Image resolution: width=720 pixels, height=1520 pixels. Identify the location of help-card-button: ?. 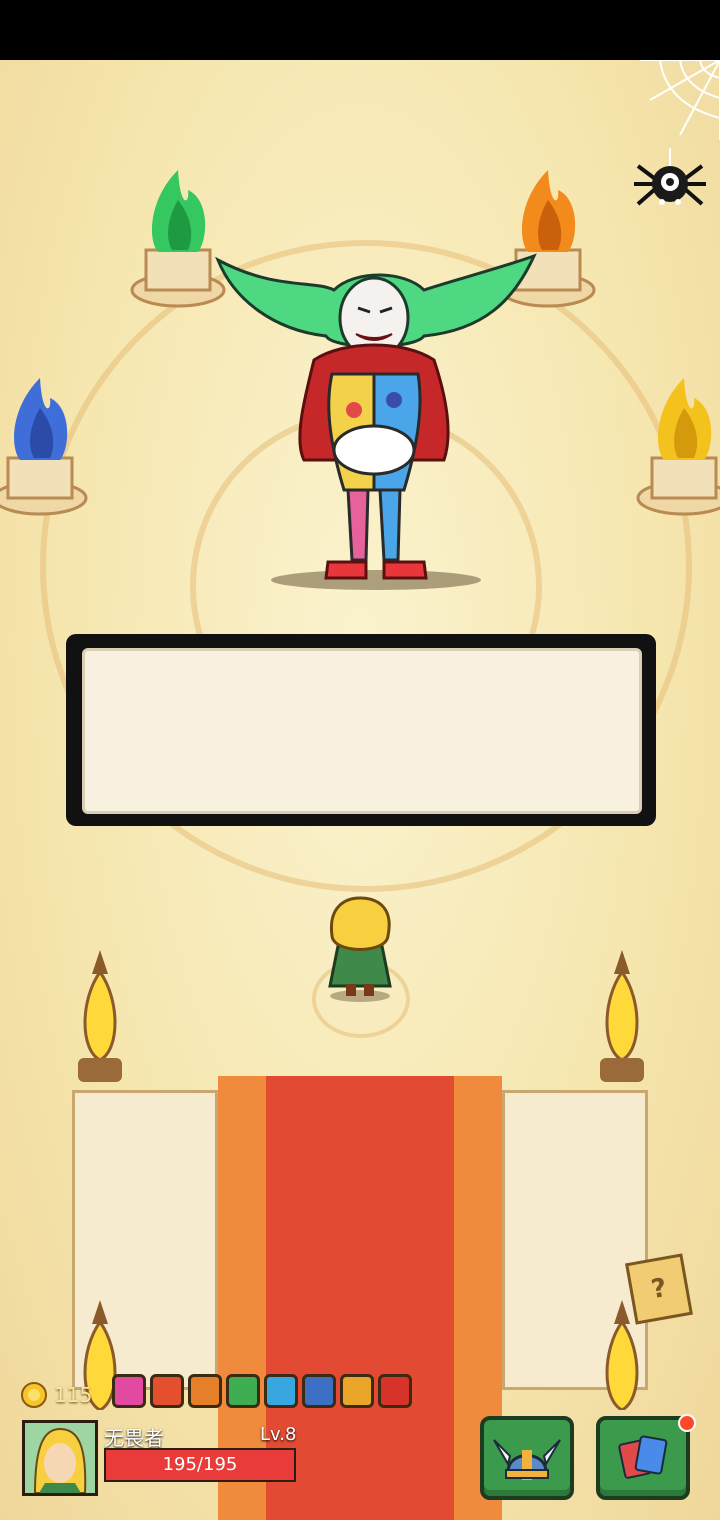
(659, 1289).